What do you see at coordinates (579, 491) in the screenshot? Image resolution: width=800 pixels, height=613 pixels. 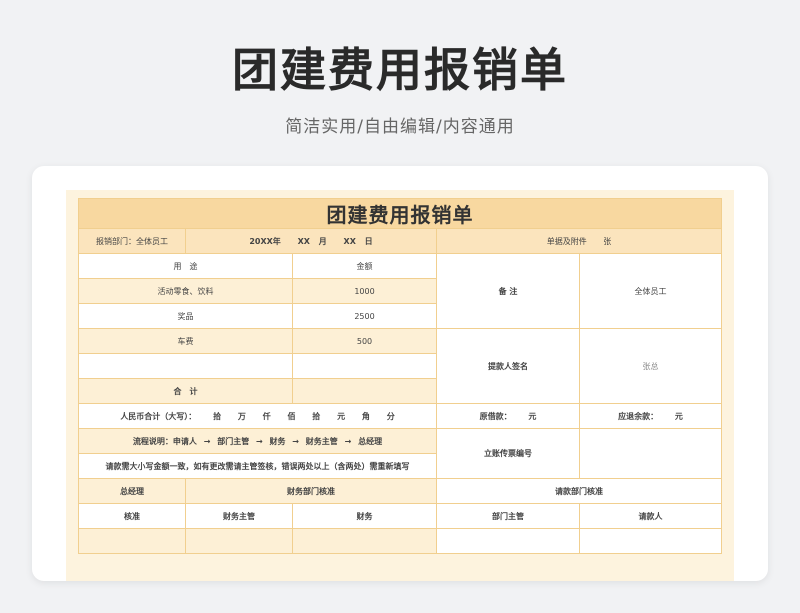 I see `approval-request-dept: 请款部门核准` at bounding box center [579, 491].